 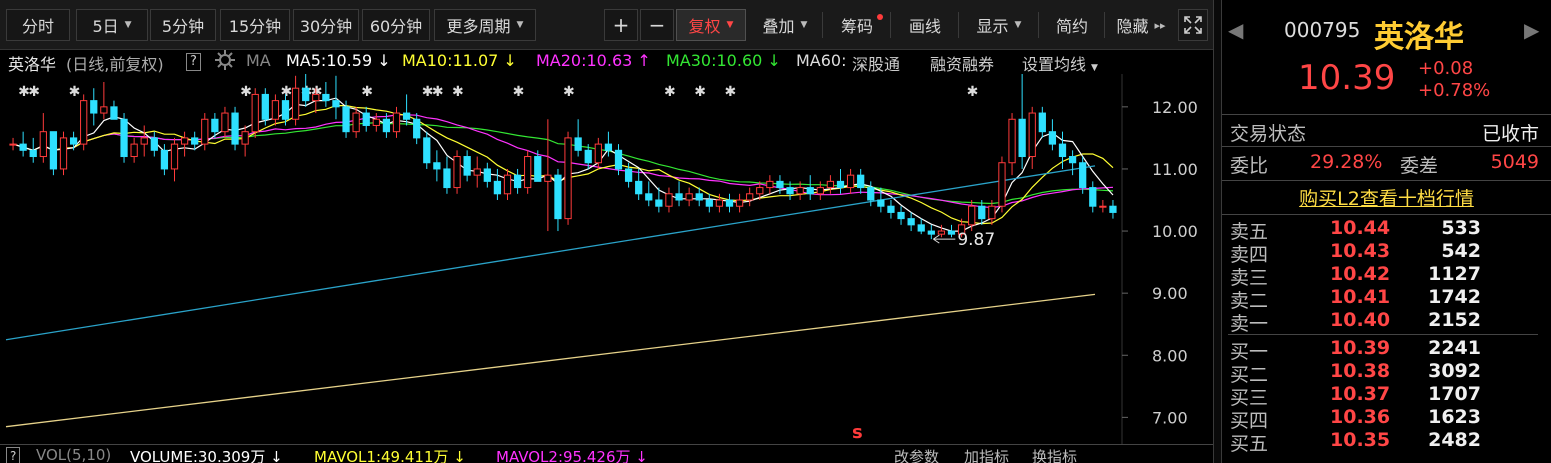 I want to click on panel-splitter, so click(x=1217, y=231).